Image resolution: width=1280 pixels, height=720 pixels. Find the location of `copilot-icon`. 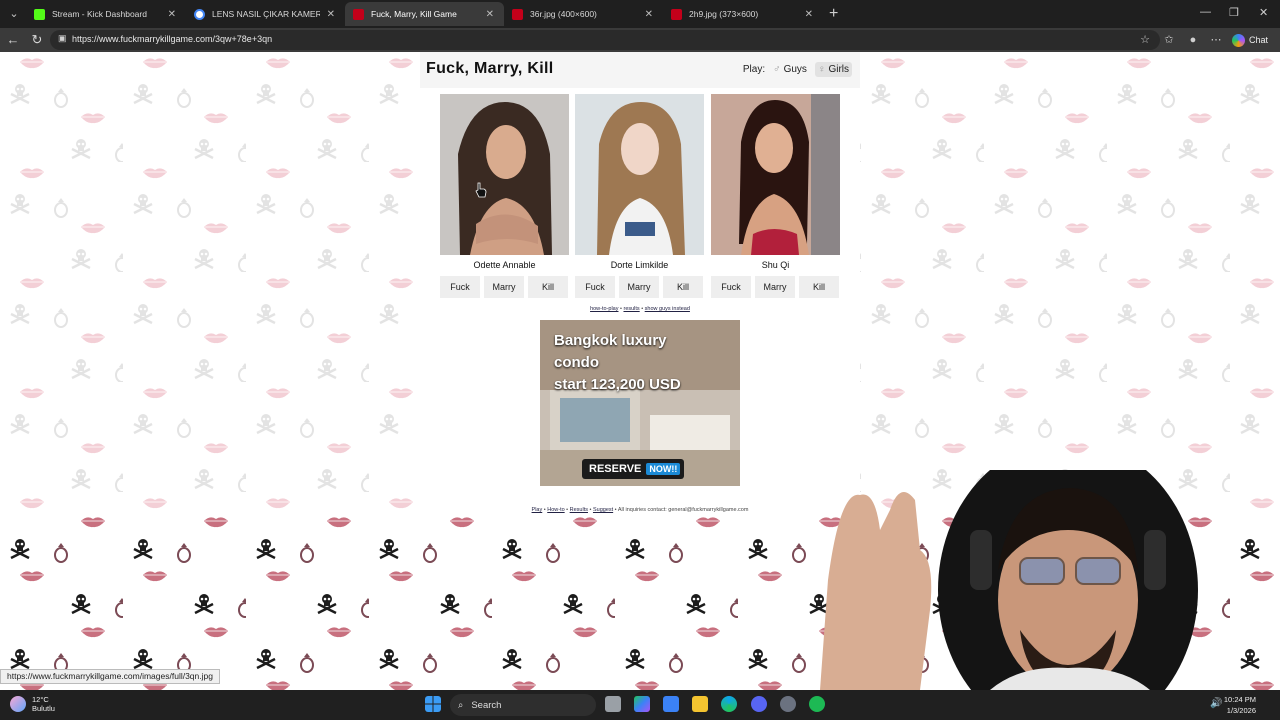

copilot-icon is located at coordinates (1238, 40).